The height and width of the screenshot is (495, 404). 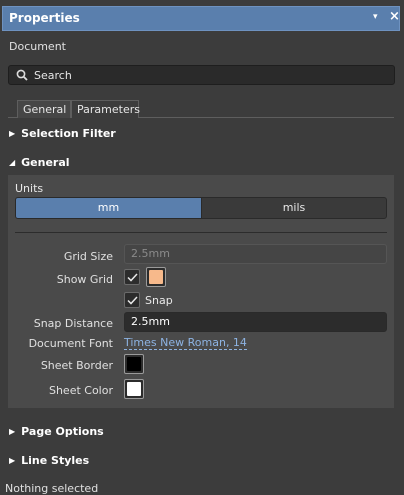 I want to click on section-title: Line Styles, so click(x=55, y=460).